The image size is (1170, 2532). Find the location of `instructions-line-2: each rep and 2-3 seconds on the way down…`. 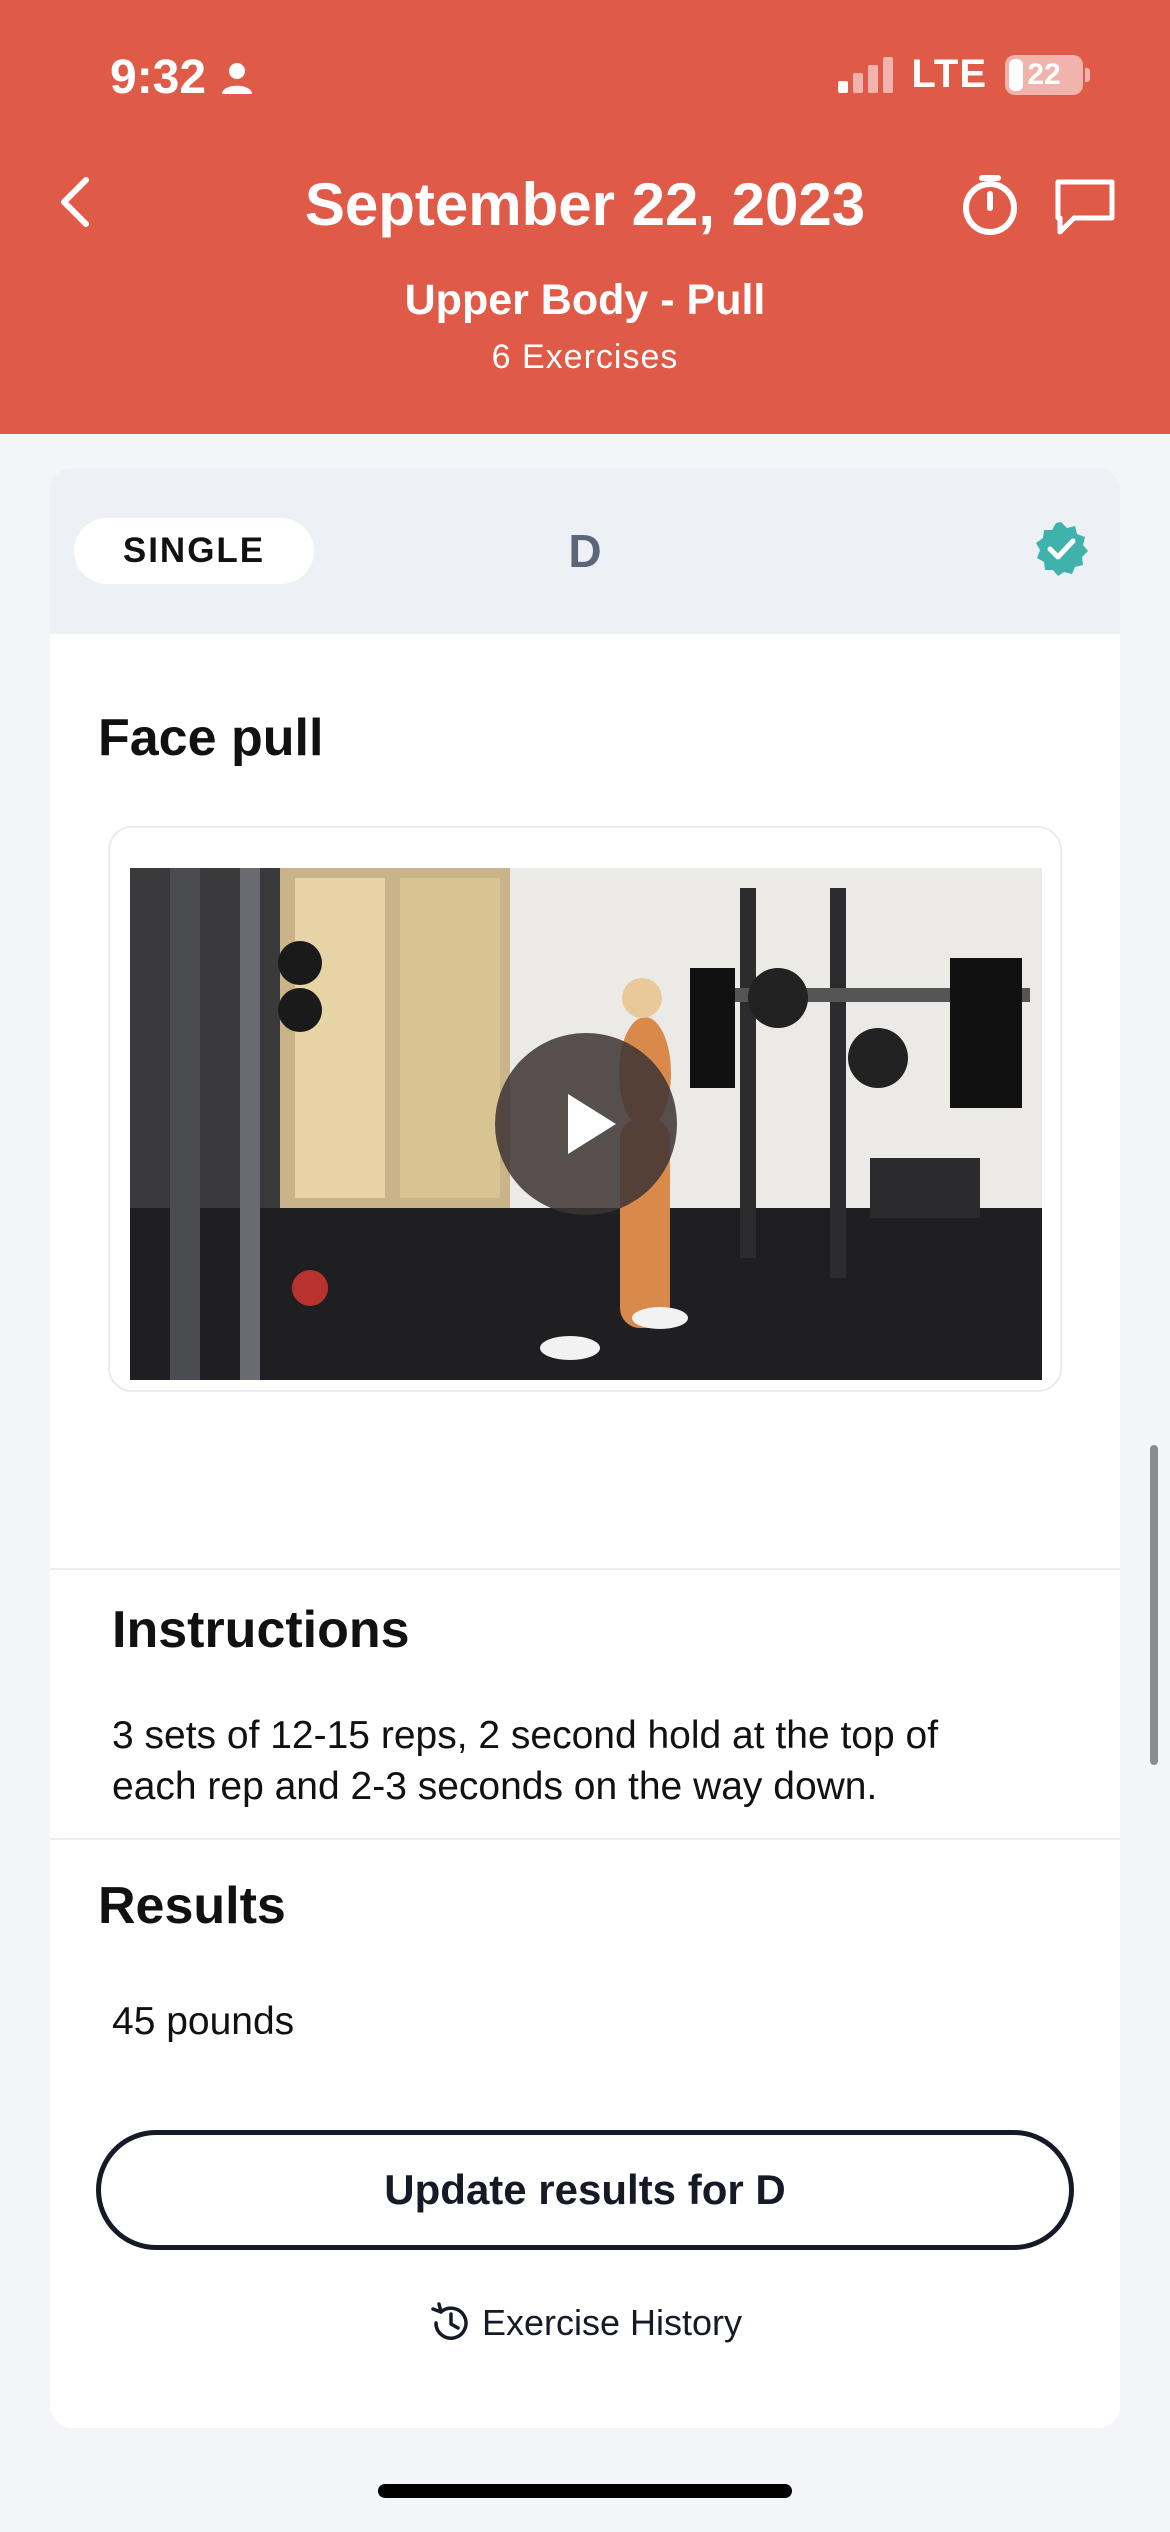

instructions-line-2: each rep and 2-3 seconds on the way down… is located at coordinates (495, 1786).